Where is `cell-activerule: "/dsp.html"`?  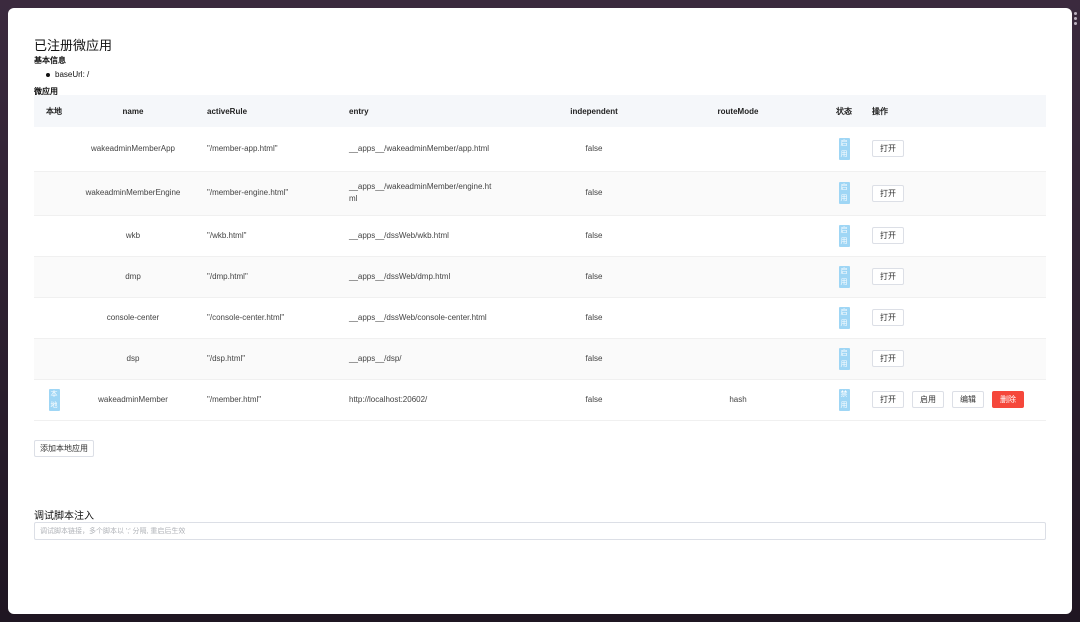 cell-activerule: "/dsp.html" is located at coordinates (226, 358).